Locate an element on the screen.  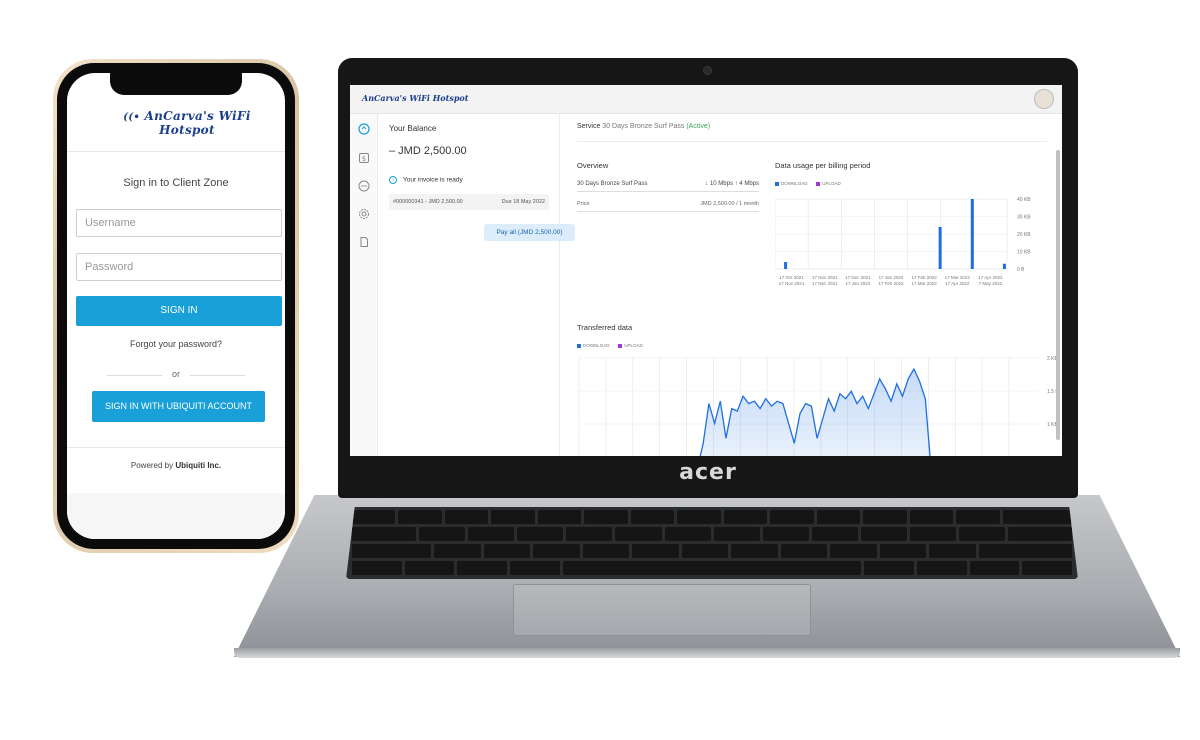
legend-download-label-2: DOWNLOAD is located at coordinates (596, 345).